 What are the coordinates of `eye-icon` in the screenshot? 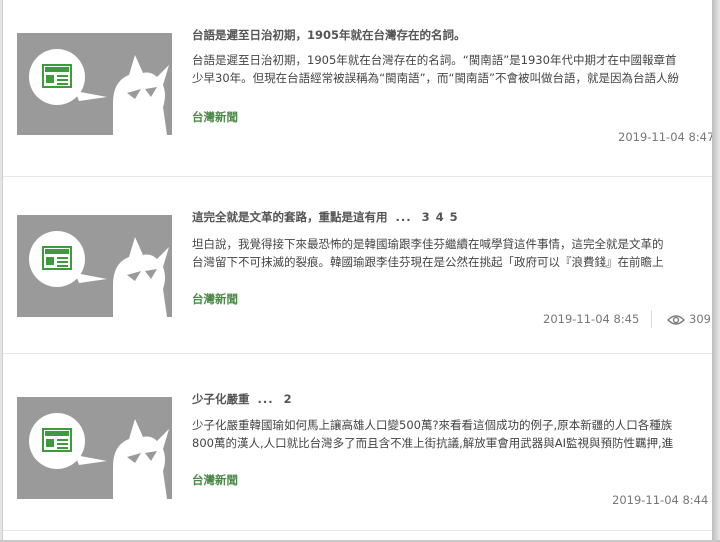 It's located at (676, 320).